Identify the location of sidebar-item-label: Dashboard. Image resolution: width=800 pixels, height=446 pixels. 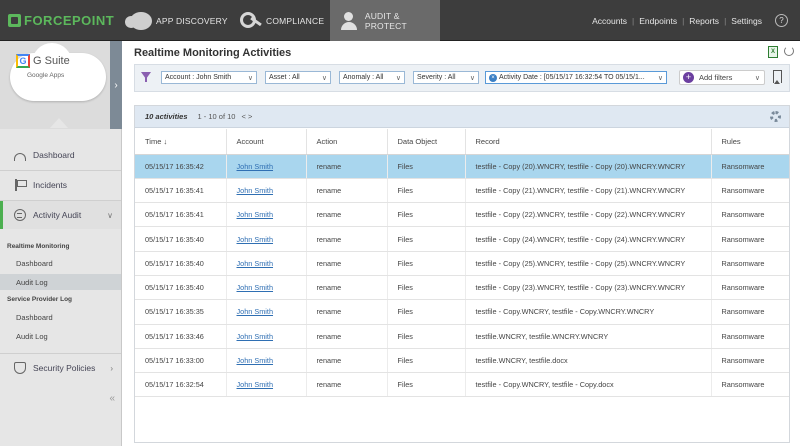
(54, 155).